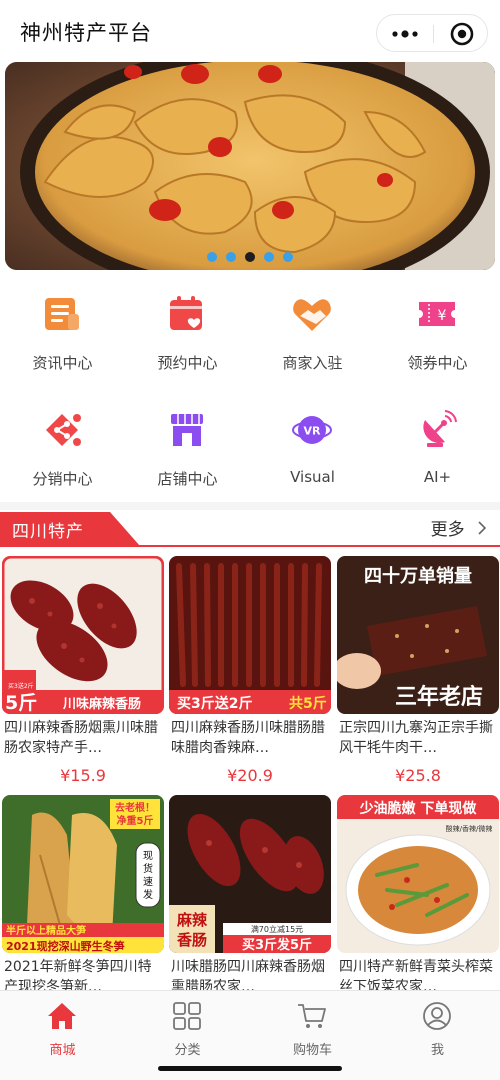 This screenshot has height=1080, width=500. I want to click on section-more-link: 更多, so click(459, 527).